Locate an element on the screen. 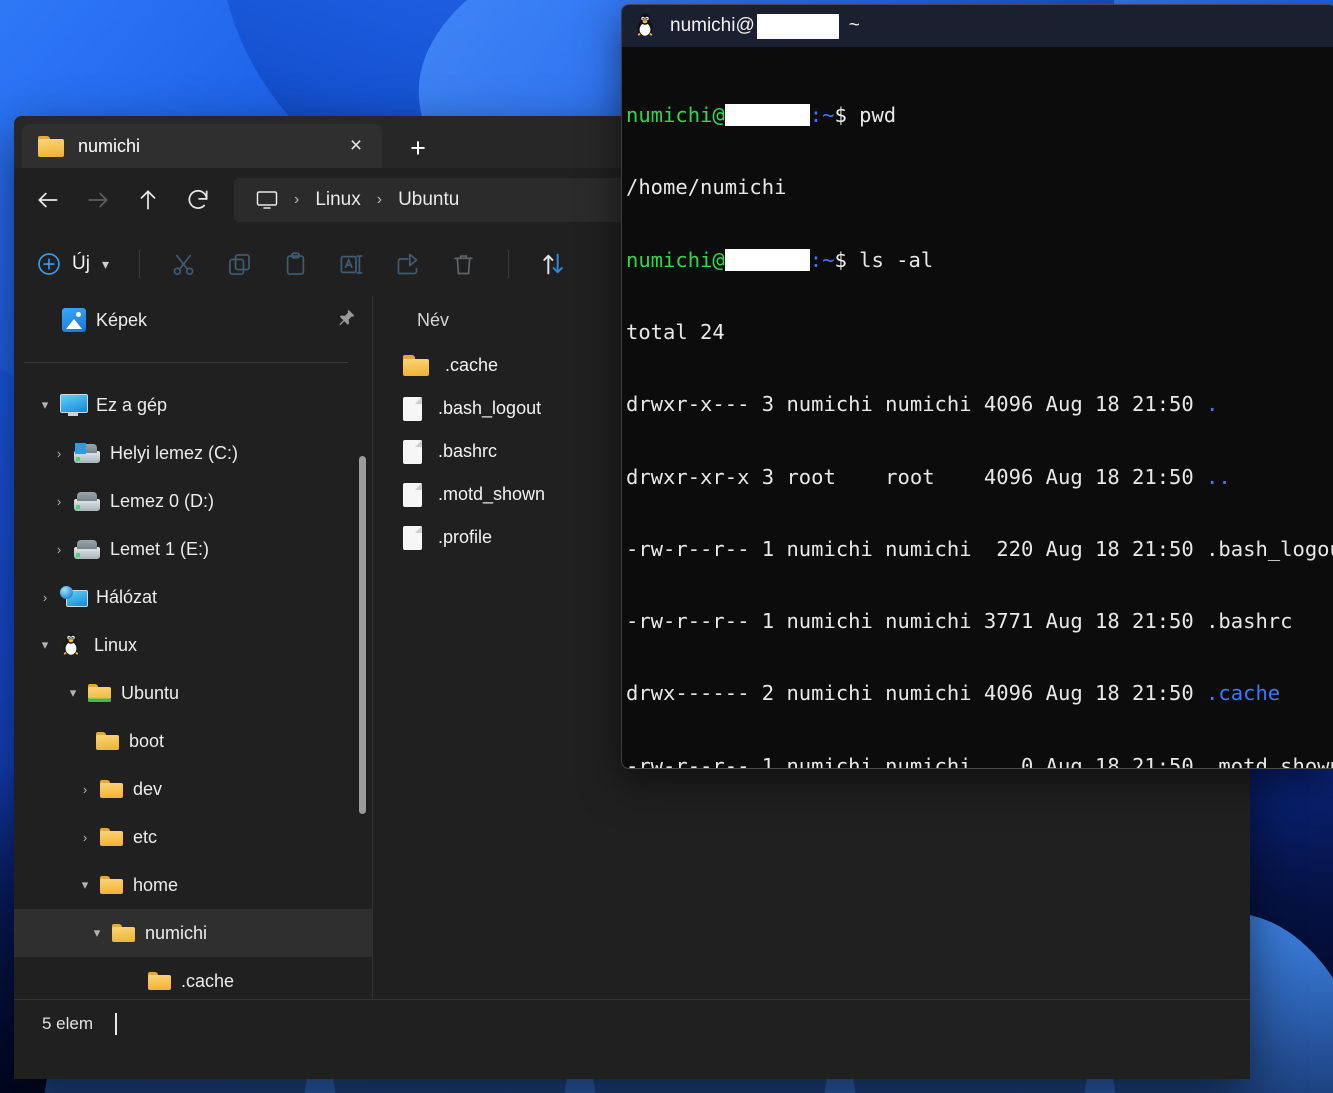 The width and height of the screenshot is (1333, 1093). sidebar-item-ez-a-gep: ▾ Ez a gép is located at coordinates (193, 405).